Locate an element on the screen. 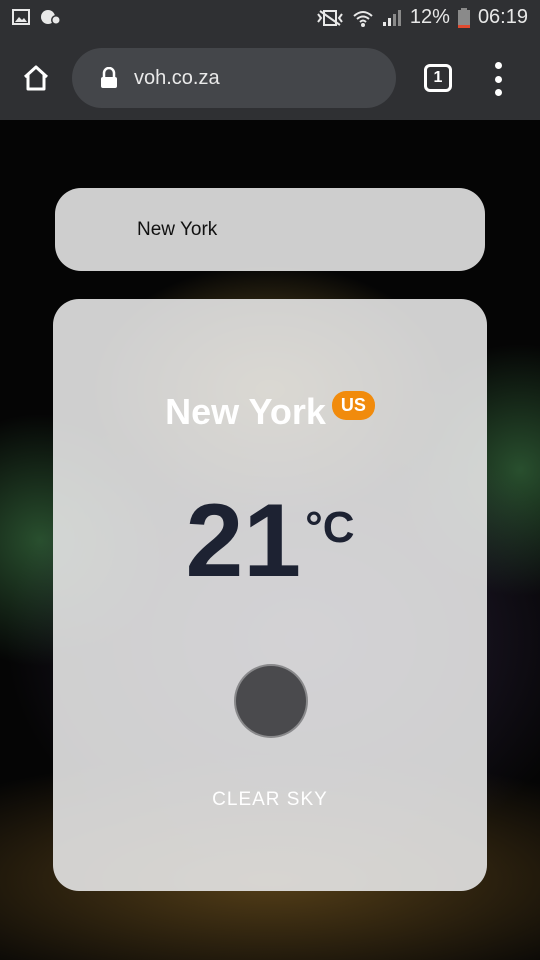  status-right: 12% 06:19 is located at coordinates (422, 17).